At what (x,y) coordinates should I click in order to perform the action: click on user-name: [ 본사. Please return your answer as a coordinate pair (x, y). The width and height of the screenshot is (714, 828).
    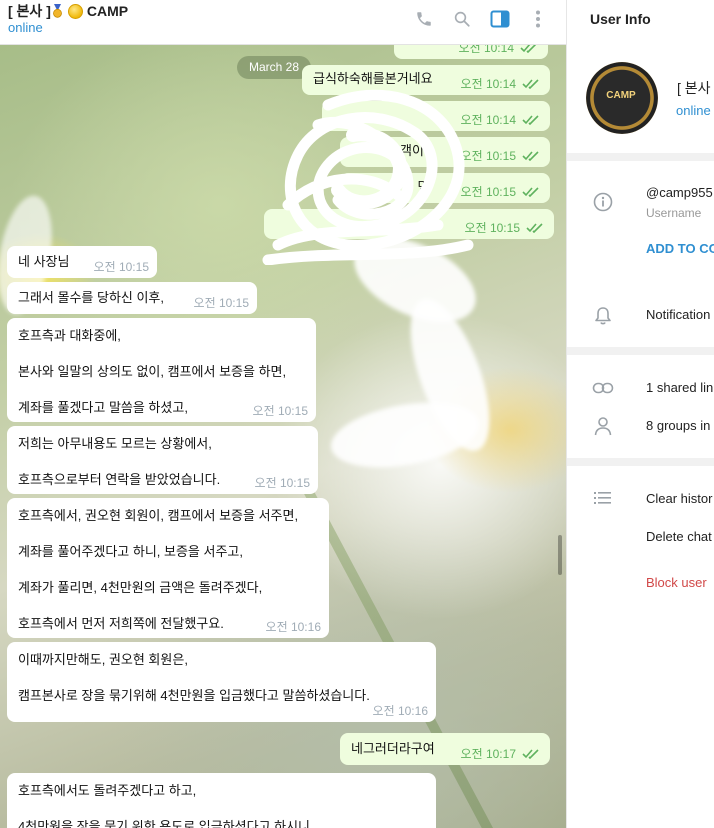
    Looking at the image, I should click on (694, 88).